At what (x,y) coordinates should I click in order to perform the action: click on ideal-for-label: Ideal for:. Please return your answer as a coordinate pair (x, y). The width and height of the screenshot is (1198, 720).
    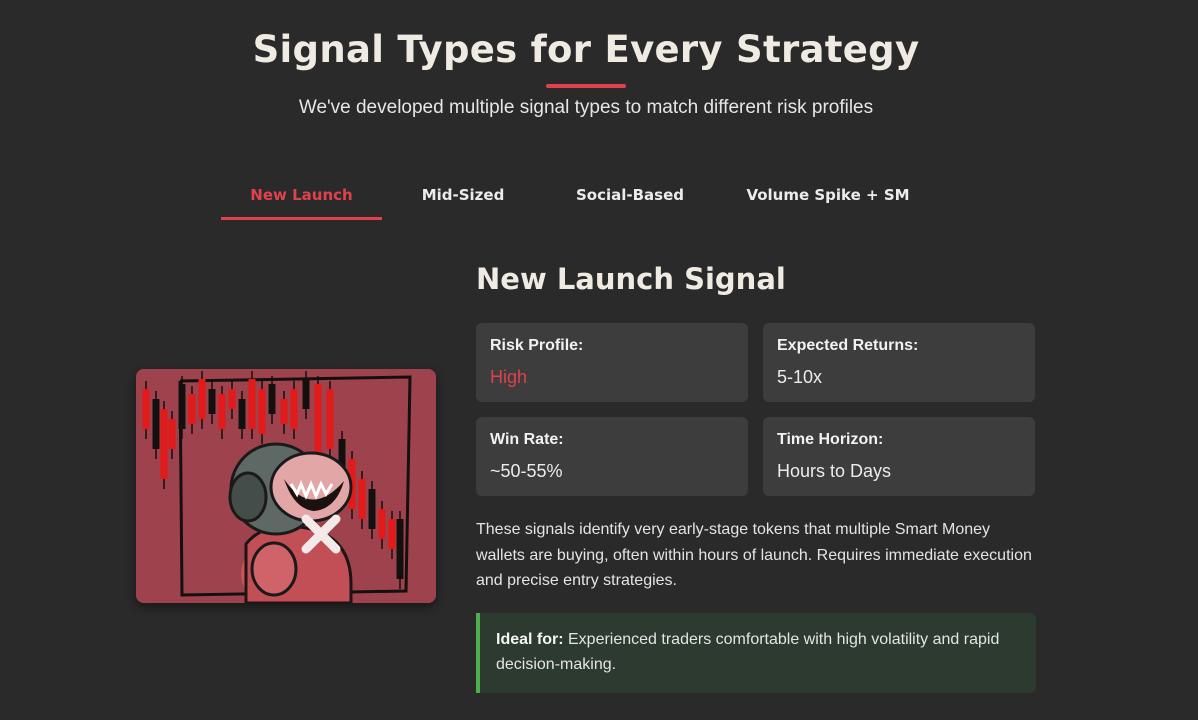
    Looking at the image, I should click on (530, 639).